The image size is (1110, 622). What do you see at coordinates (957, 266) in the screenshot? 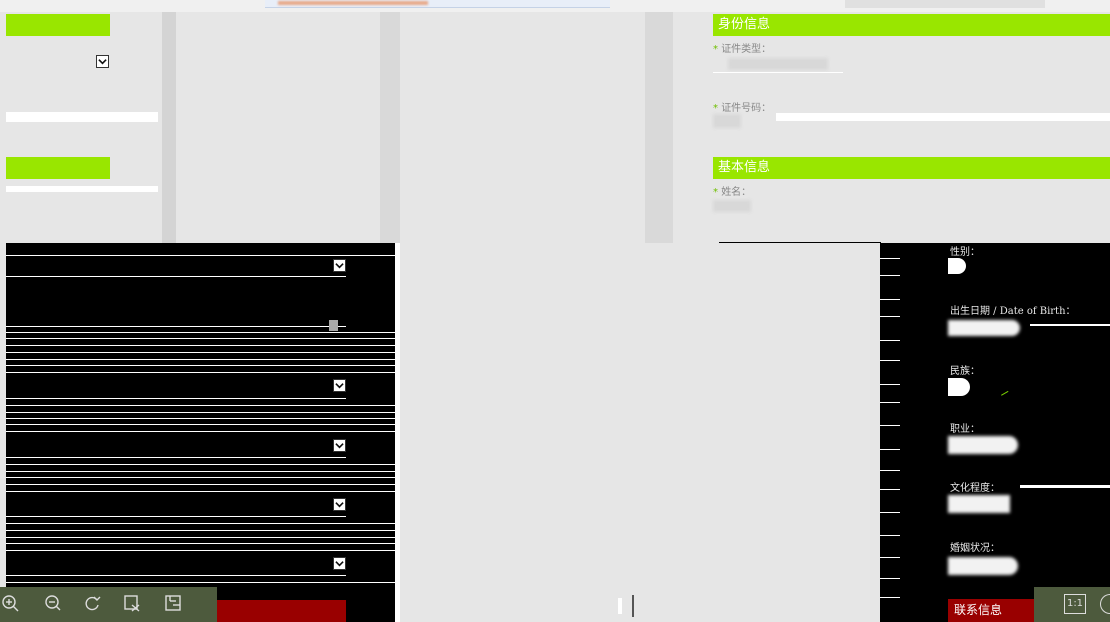
I see `gender-radio` at bounding box center [957, 266].